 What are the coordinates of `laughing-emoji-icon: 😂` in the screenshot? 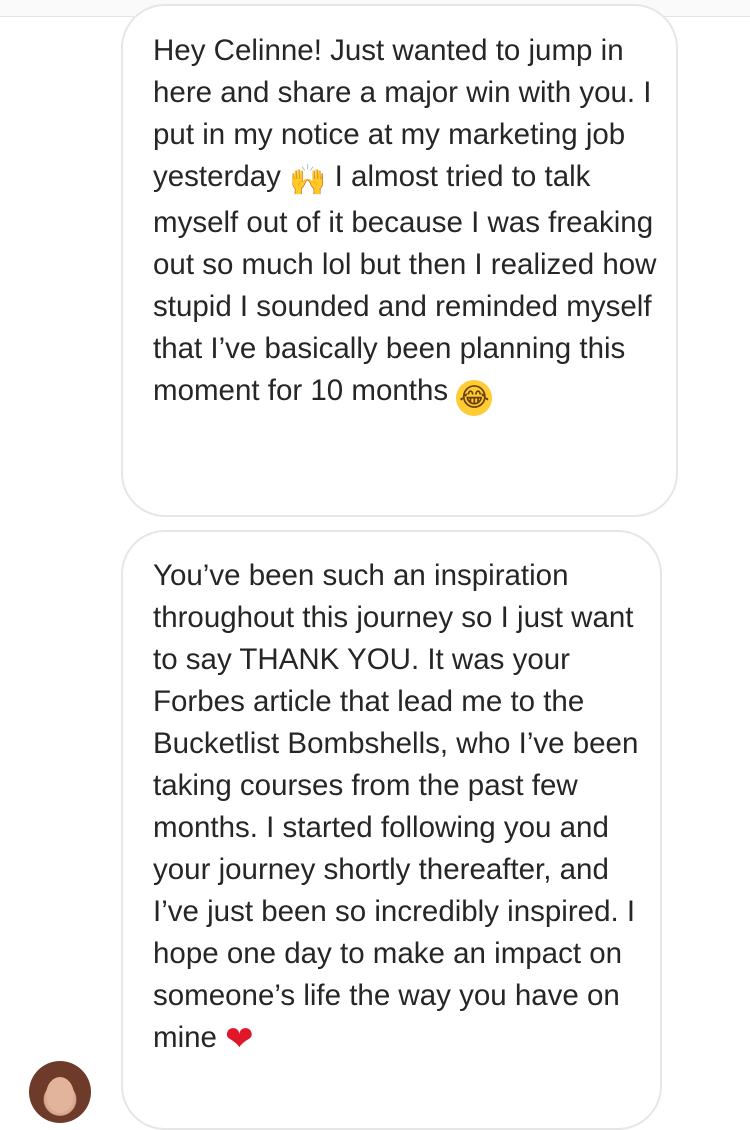 It's located at (474, 398).